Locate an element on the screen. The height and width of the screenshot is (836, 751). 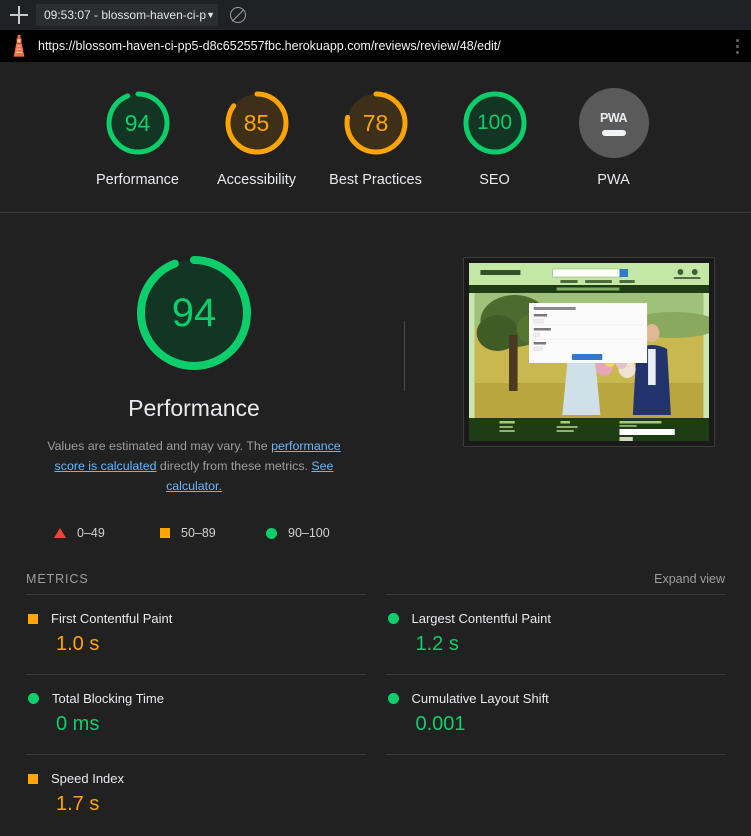
report-tab-label: 09:53:07 - blossom-haven-ci-p is located at coordinates (125, 15).